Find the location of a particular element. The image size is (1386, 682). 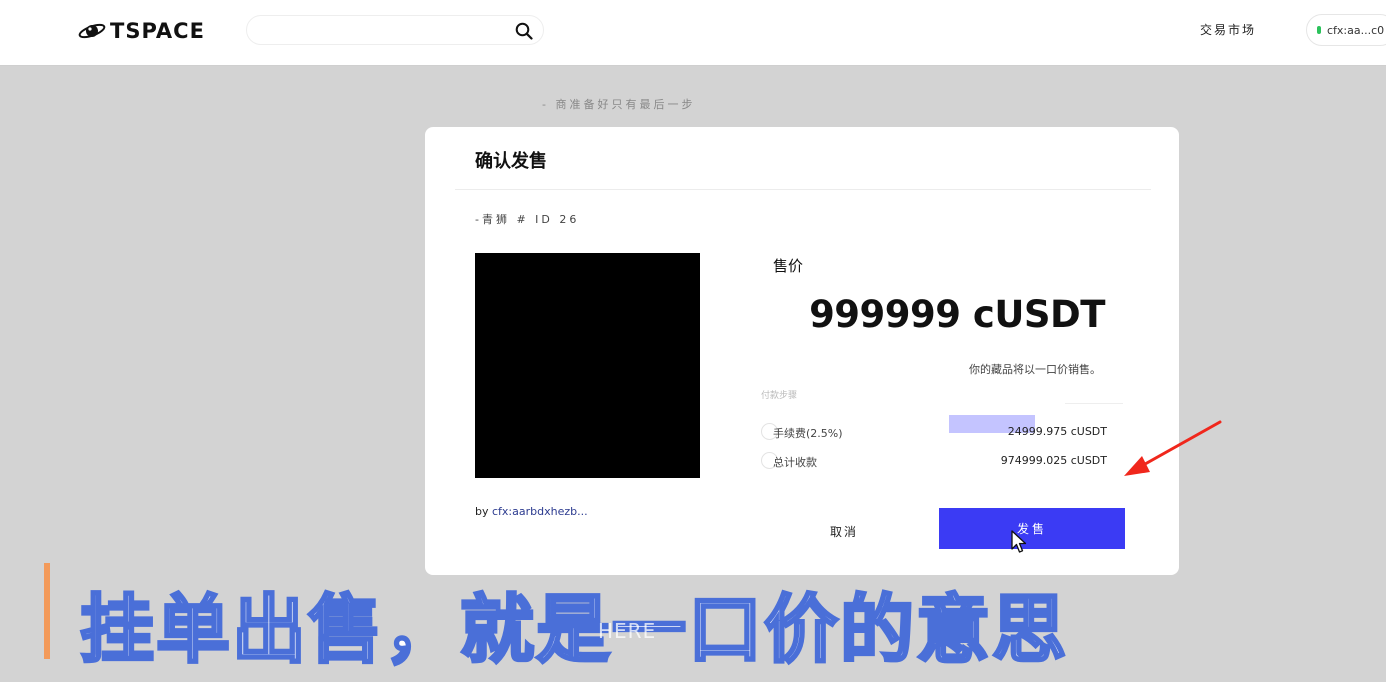

search-box is located at coordinates (395, 30).